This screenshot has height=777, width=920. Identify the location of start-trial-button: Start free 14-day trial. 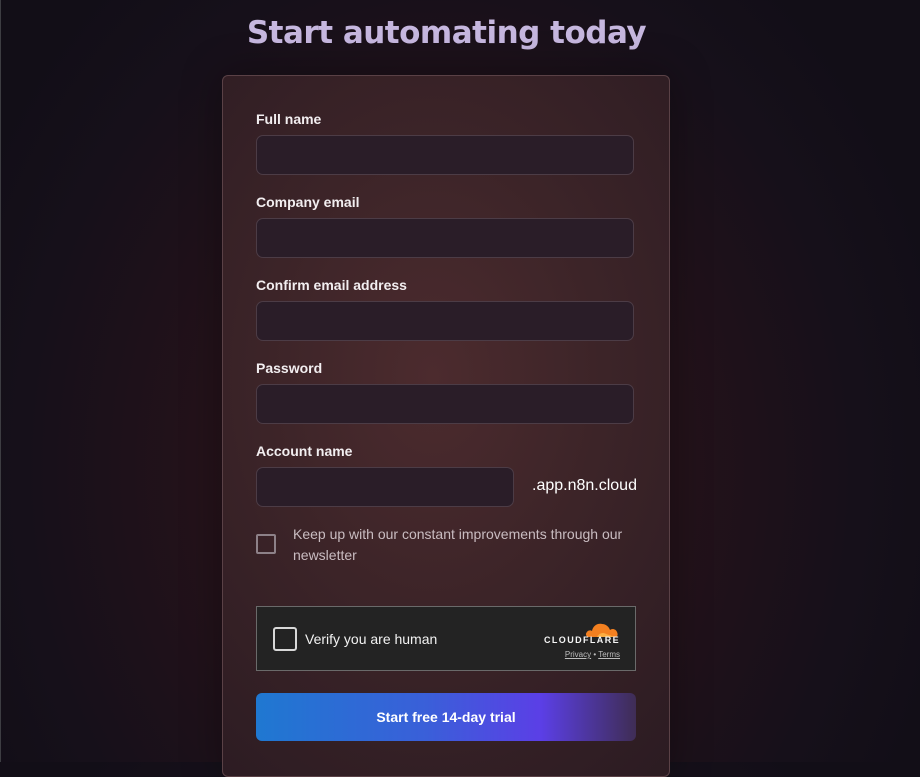
(446, 717).